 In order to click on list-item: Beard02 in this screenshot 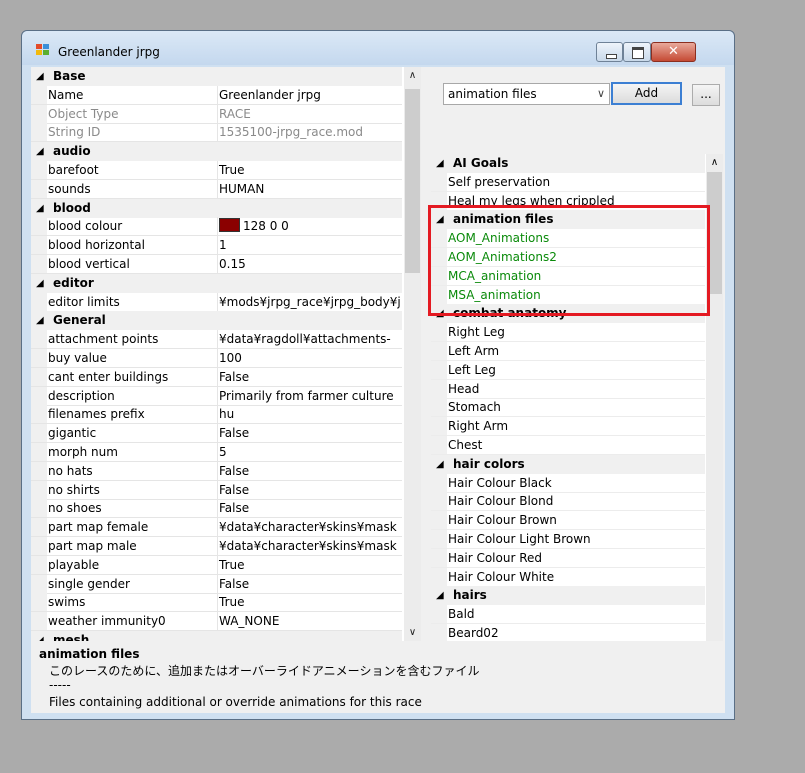, I will do `click(568, 632)`.